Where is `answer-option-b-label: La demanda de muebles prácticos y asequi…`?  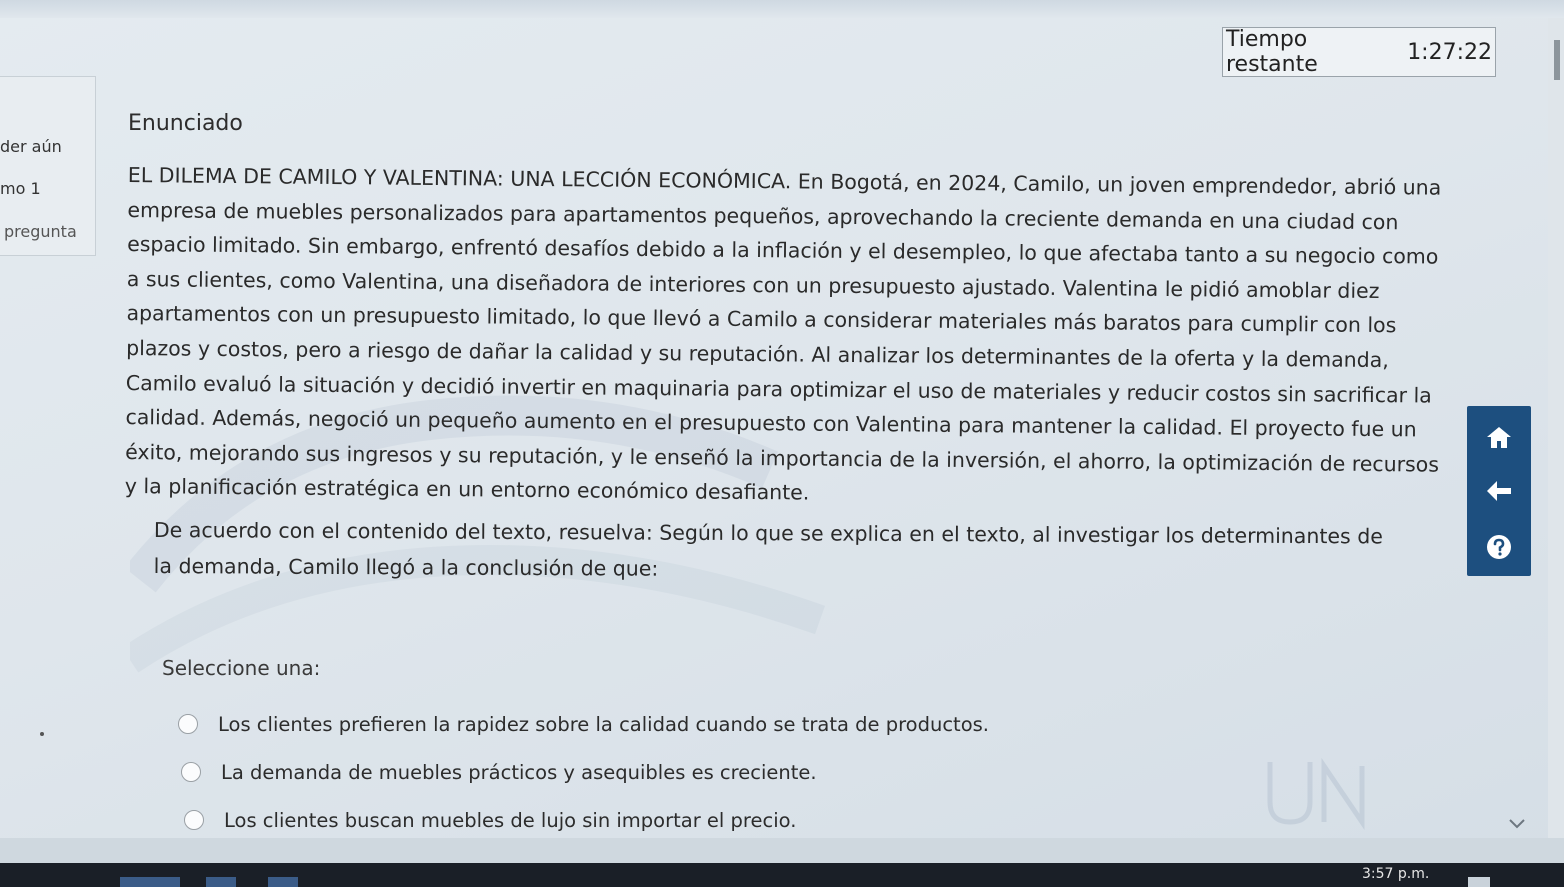
answer-option-b-label: La demanda de muebles prácticos y asequi… is located at coordinates (519, 772).